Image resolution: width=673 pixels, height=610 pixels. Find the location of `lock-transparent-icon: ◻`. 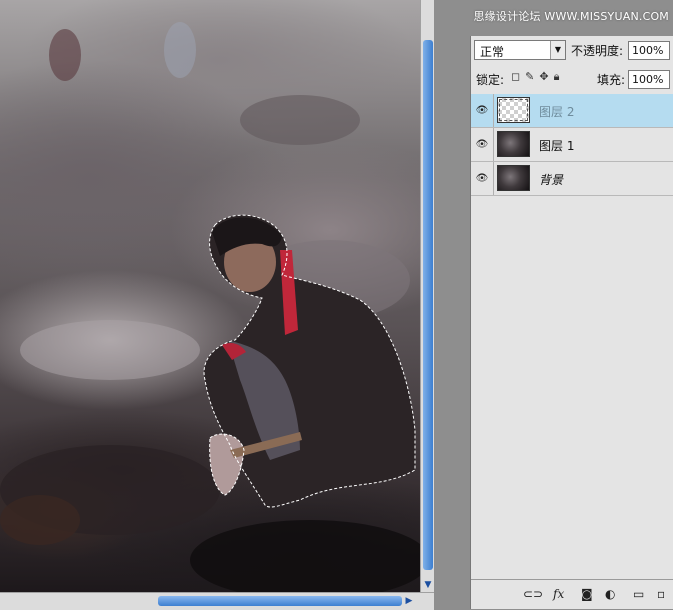

lock-transparent-icon: ◻ is located at coordinates (518, 76).